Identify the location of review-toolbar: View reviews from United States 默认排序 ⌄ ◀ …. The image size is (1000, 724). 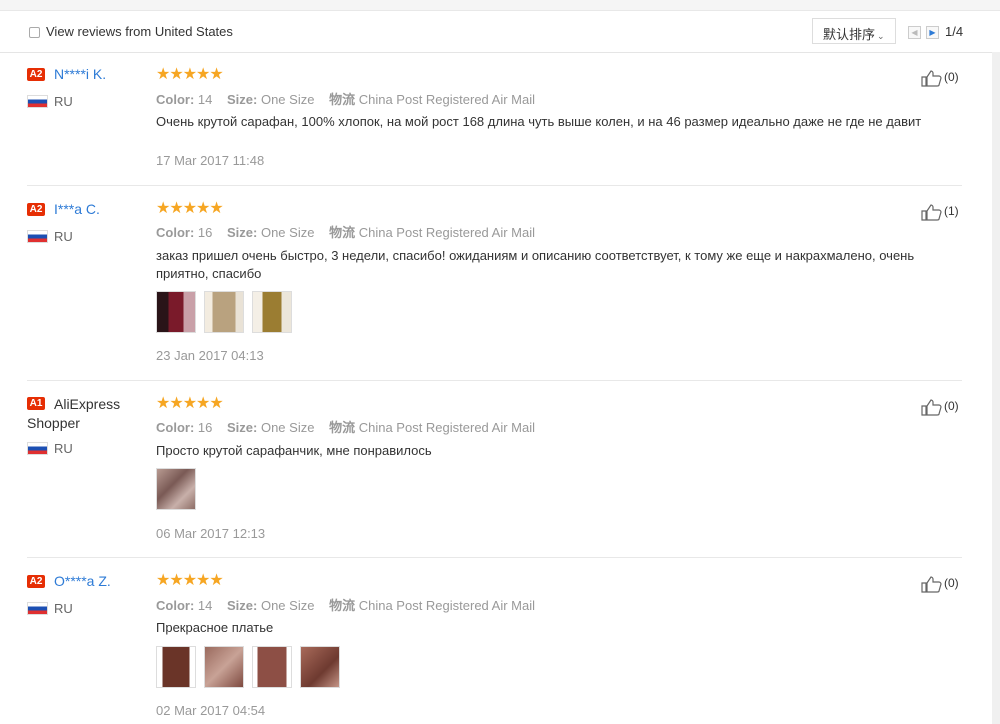
(500, 31).